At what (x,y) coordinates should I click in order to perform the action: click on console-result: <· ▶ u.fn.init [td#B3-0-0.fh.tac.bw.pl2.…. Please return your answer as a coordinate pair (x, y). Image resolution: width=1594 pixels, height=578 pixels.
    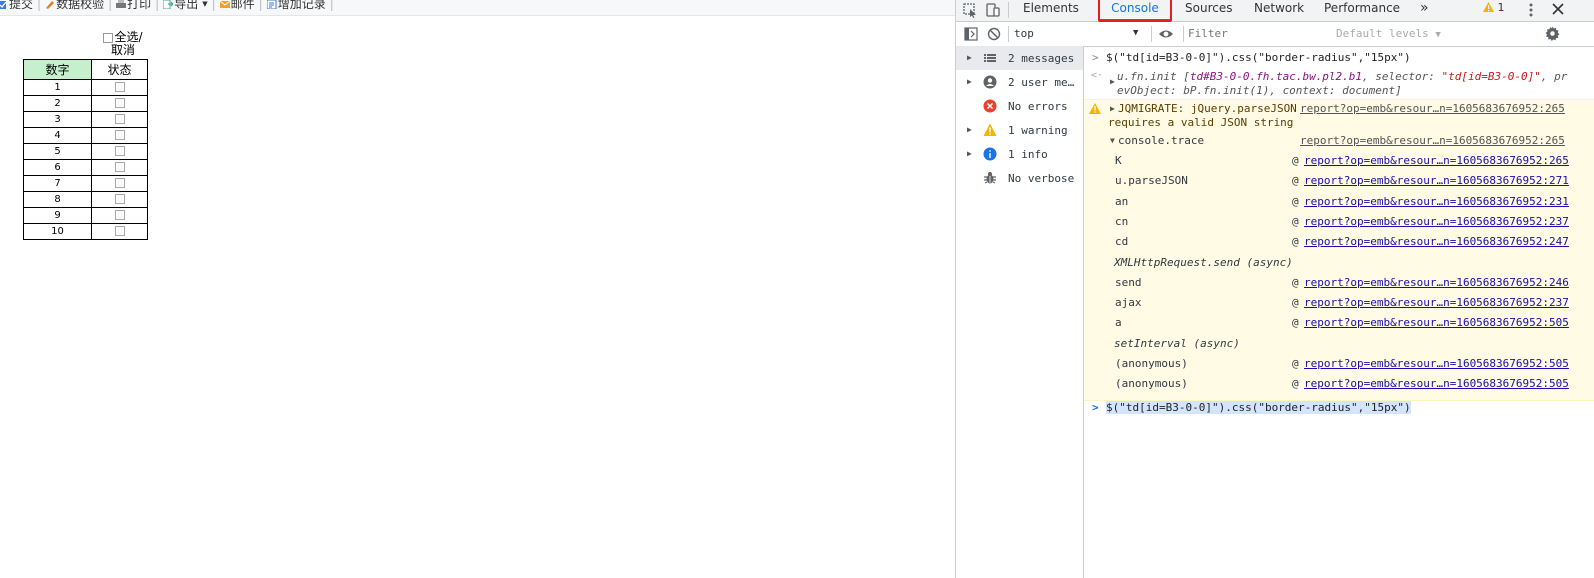
    Looking at the image, I should click on (1339, 84).